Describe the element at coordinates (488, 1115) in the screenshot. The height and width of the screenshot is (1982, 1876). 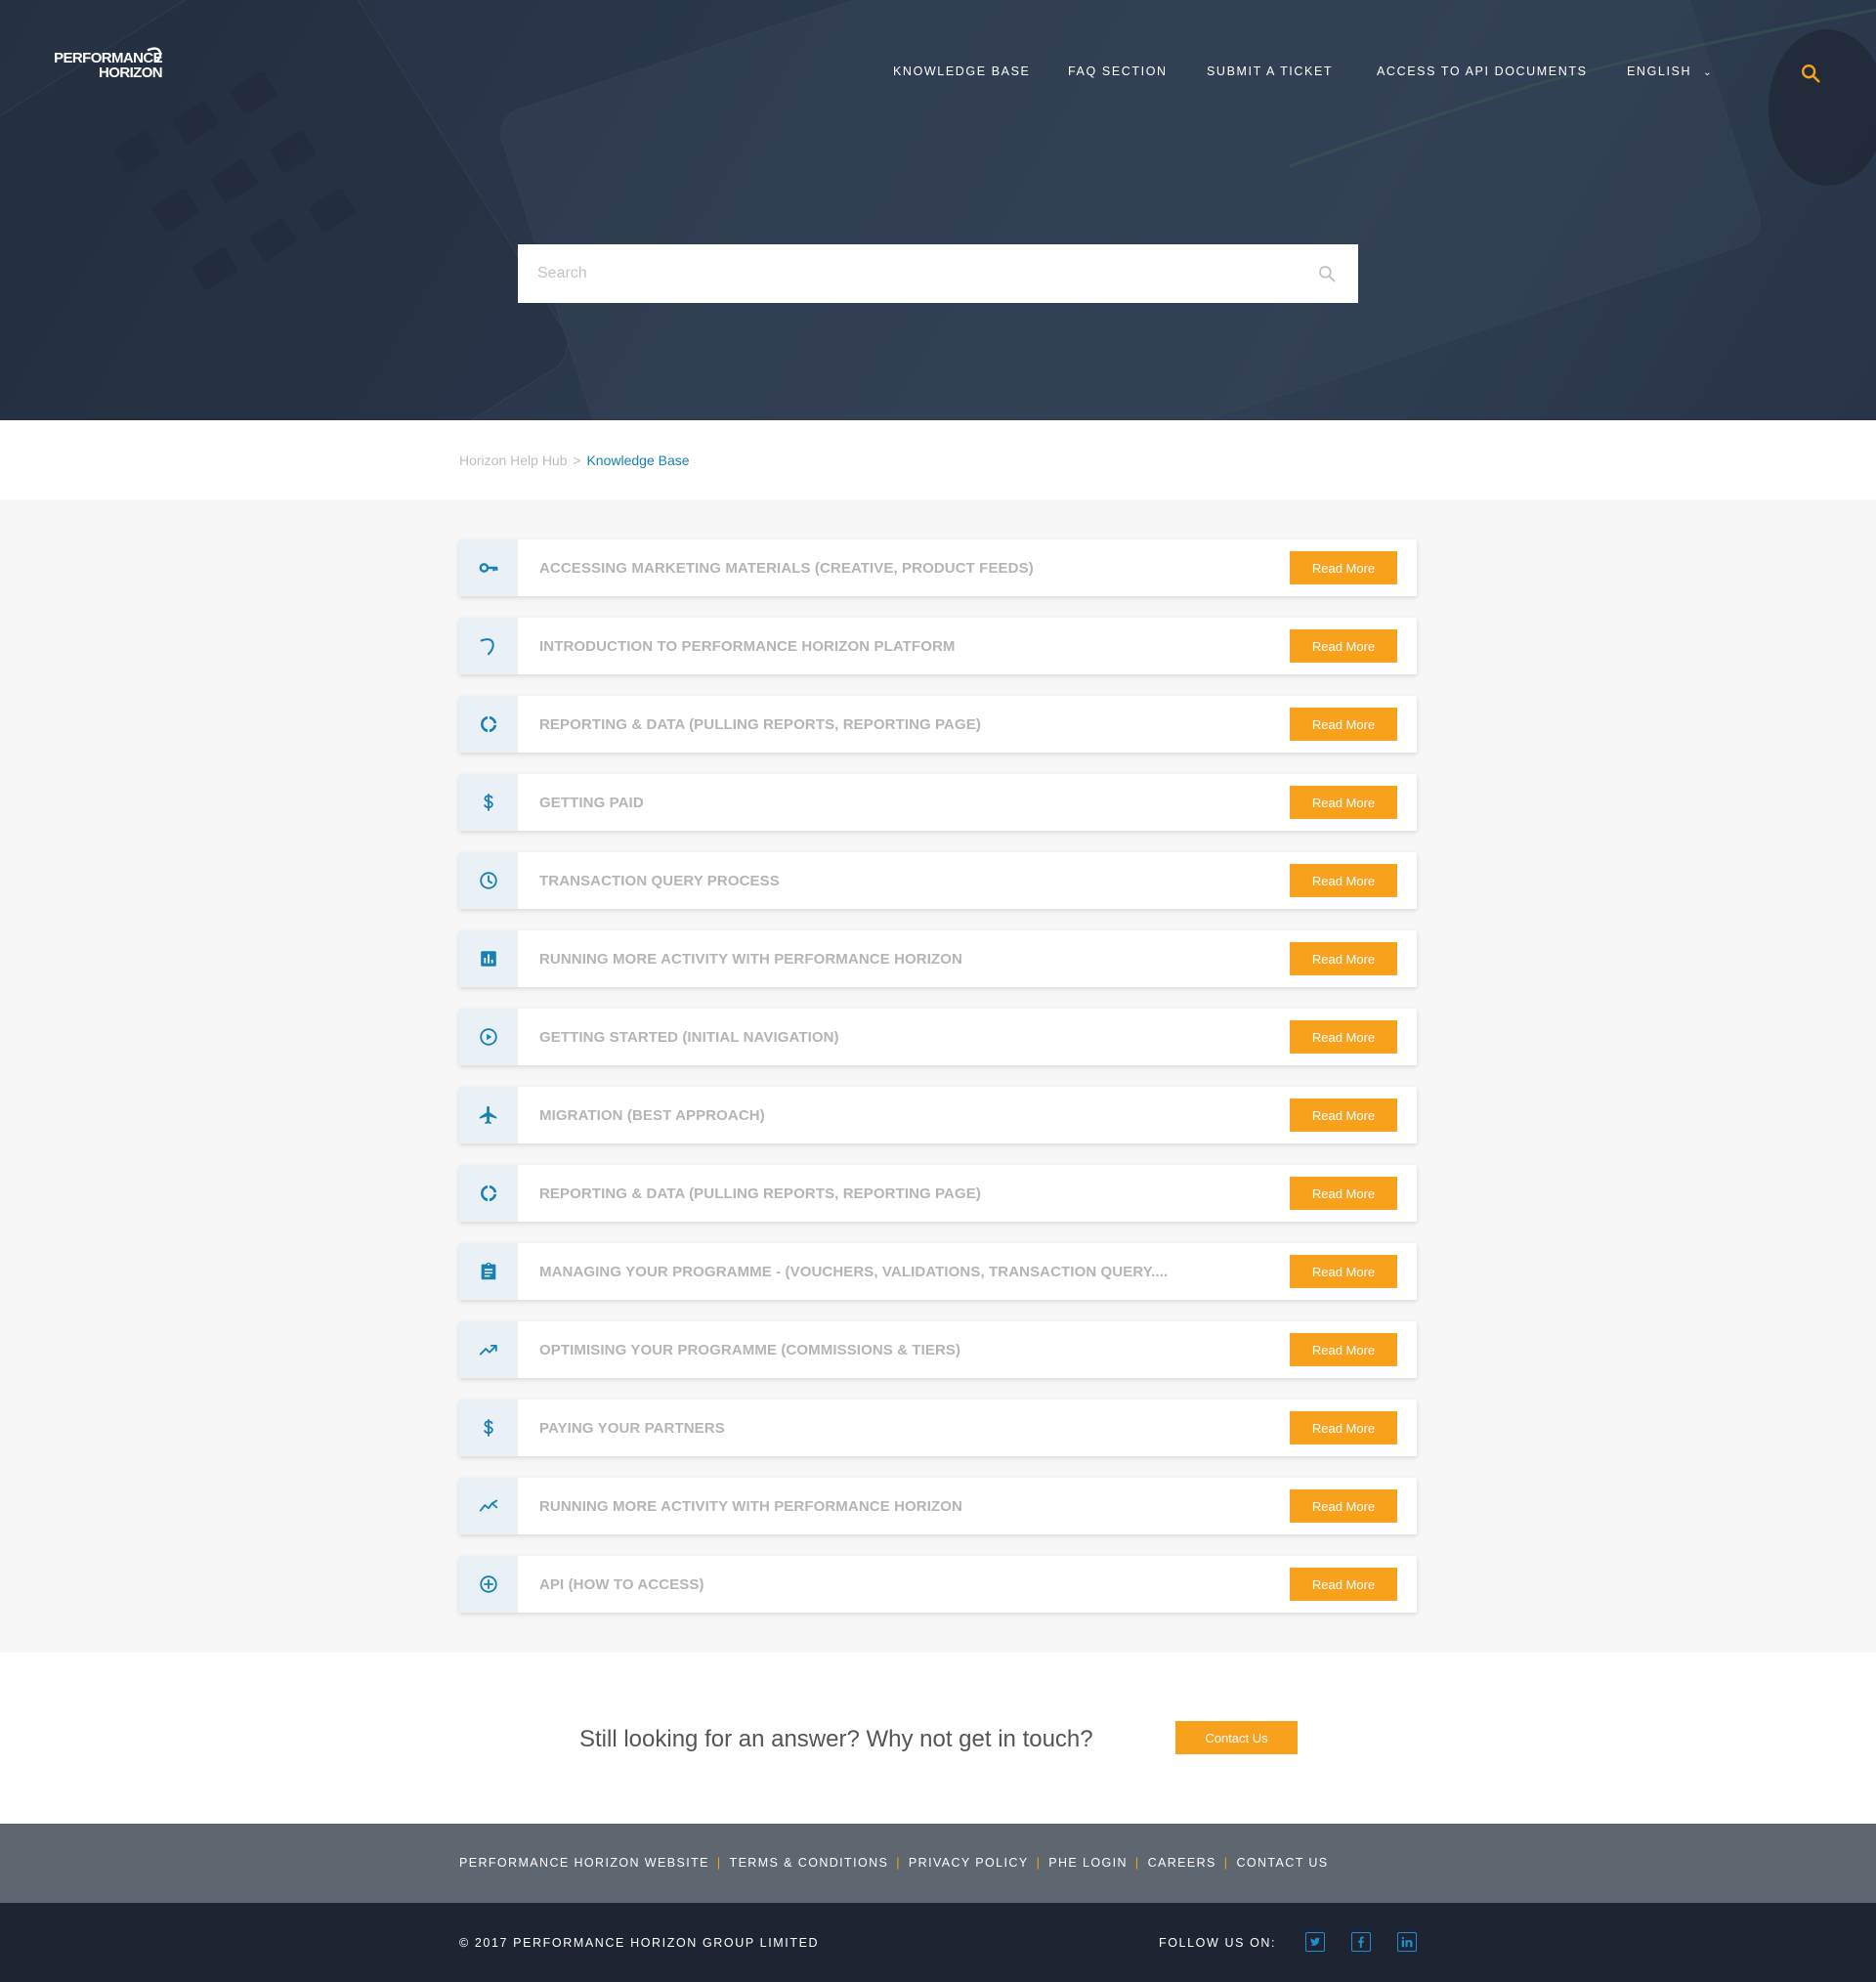
I see `airplane-icon` at that location.